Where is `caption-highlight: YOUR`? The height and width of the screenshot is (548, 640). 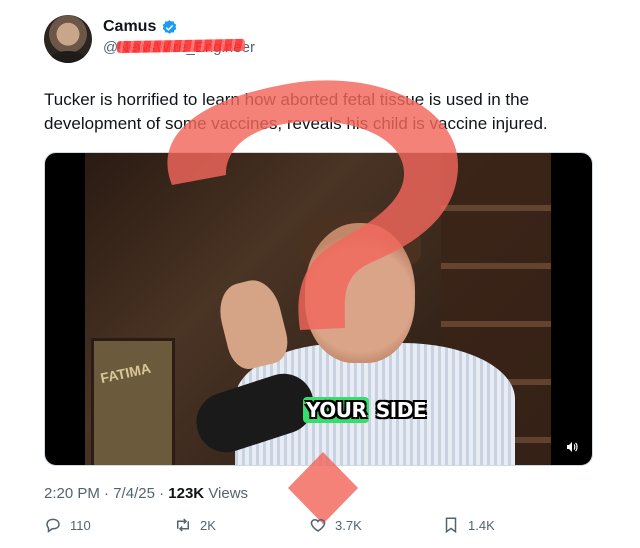
caption-highlight: YOUR is located at coordinates (336, 410).